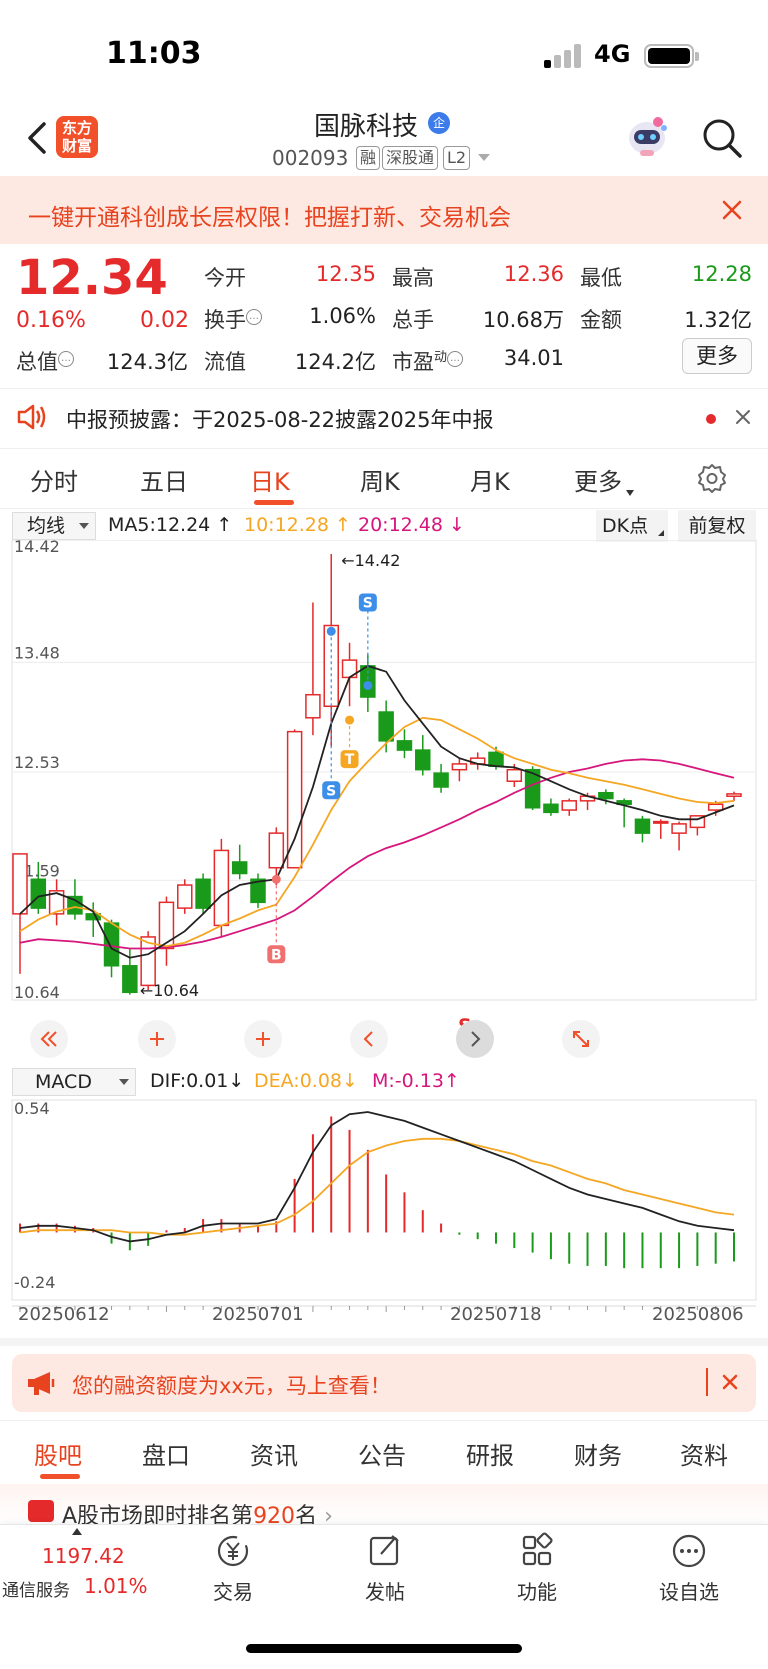 The height and width of the screenshot is (1669, 768). I want to click on last-price: 12.34, so click(92, 278).